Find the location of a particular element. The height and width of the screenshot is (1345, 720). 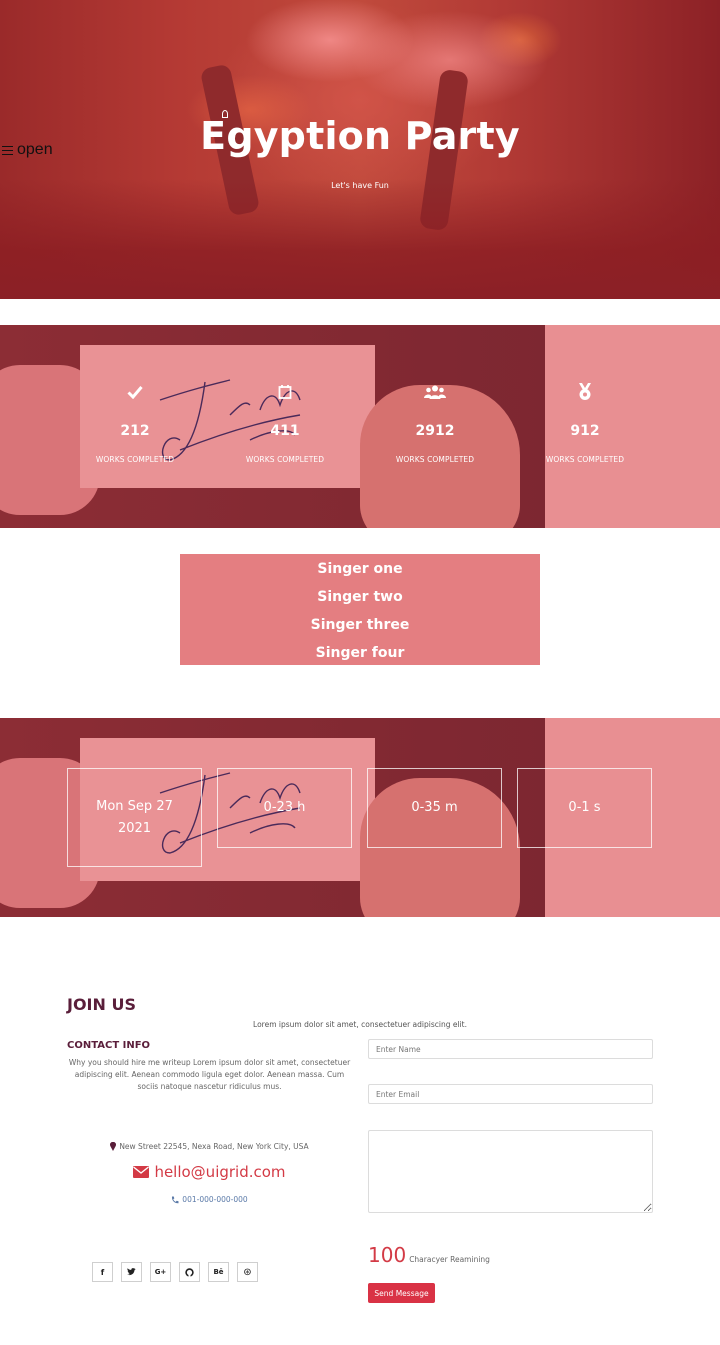

facebook-icon: f is located at coordinates (102, 1272).